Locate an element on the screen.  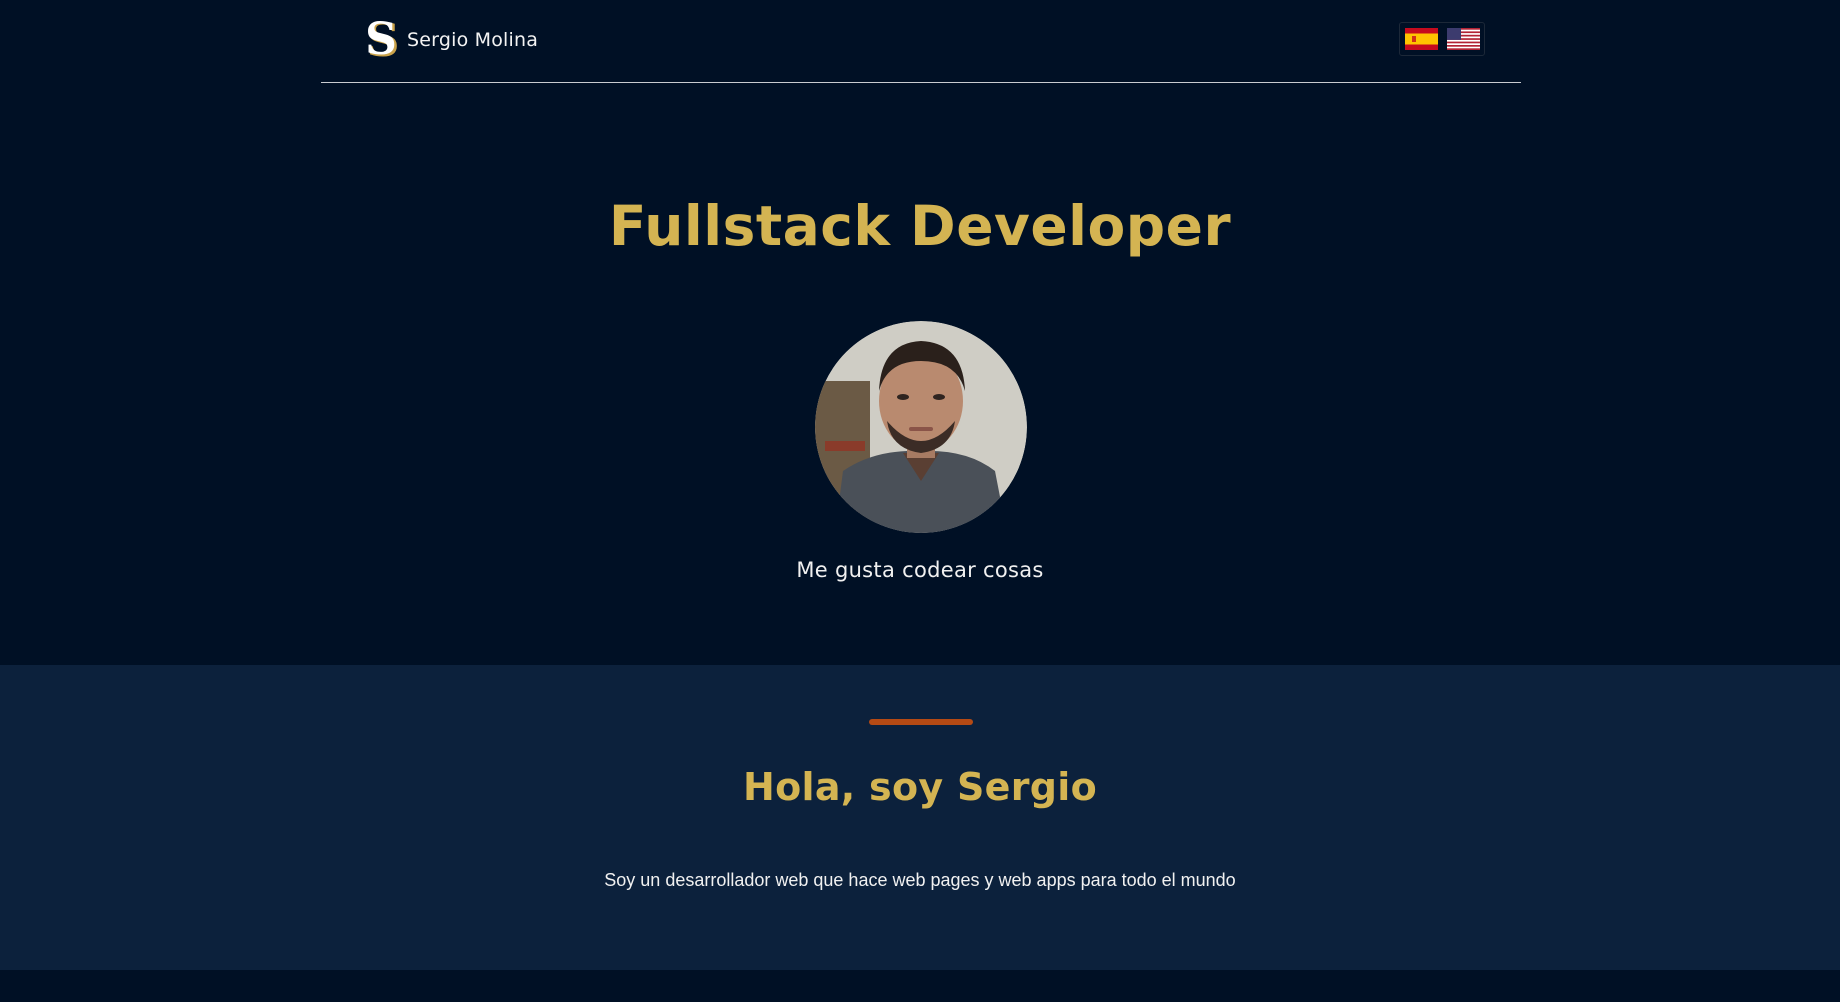
brand-name: Sergio Molina is located at coordinates (473, 40).